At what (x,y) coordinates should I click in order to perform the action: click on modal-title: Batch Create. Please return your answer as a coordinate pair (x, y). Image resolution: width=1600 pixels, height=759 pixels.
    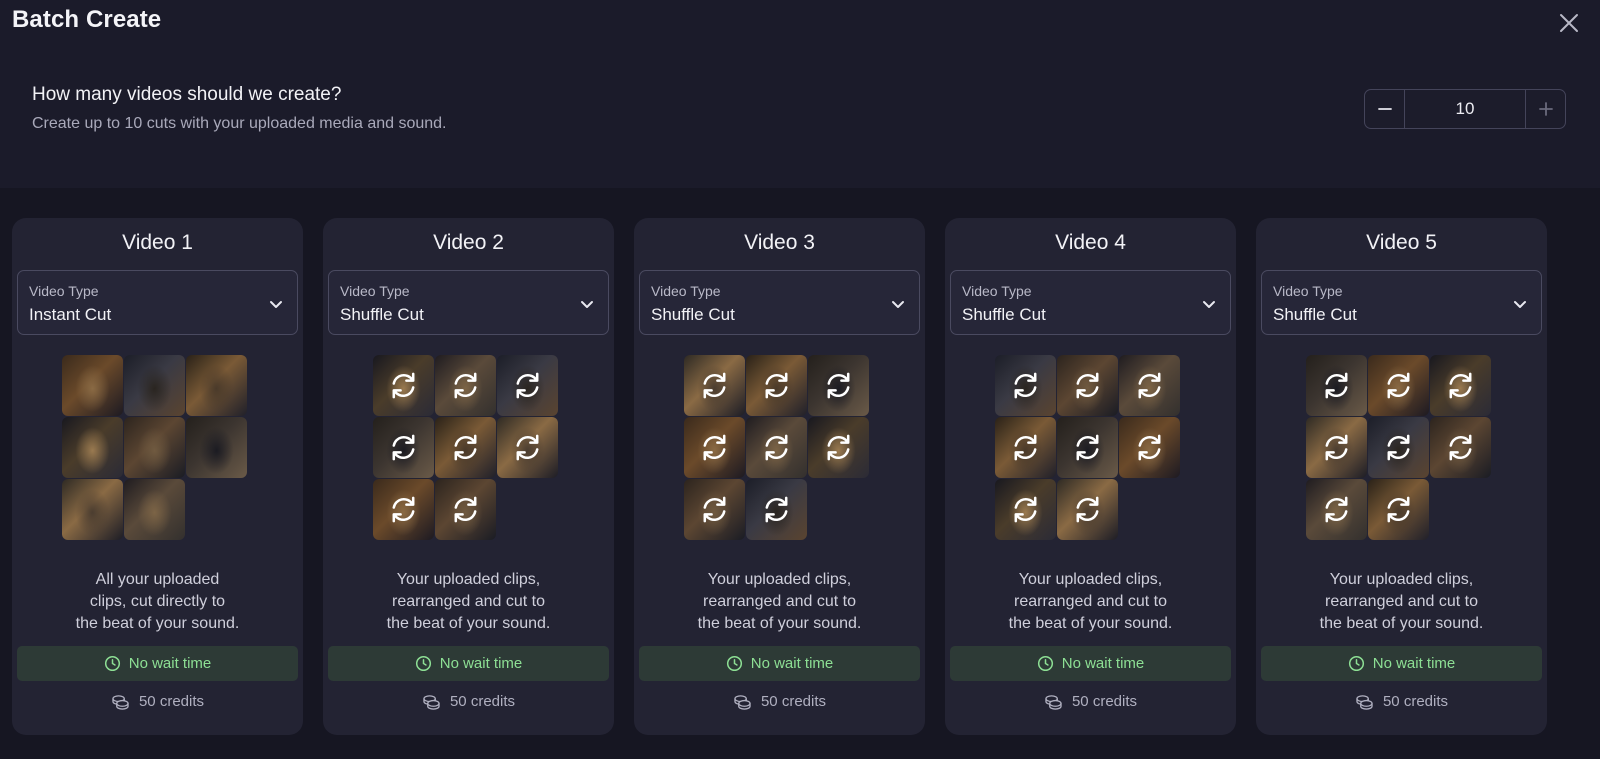
    Looking at the image, I should click on (87, 19).